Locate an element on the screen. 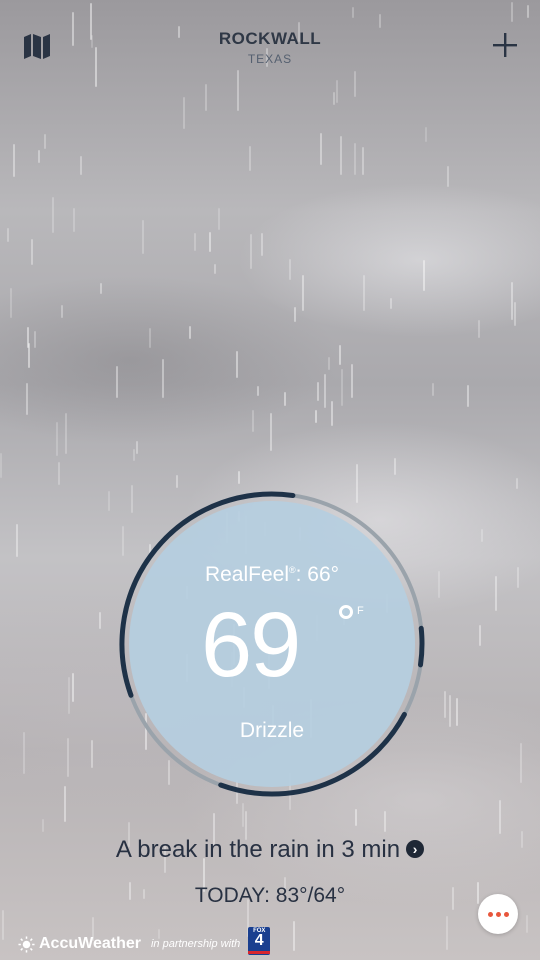  minutecast-text: A break in the rain in 3 min is located at coordinates (258, 849).